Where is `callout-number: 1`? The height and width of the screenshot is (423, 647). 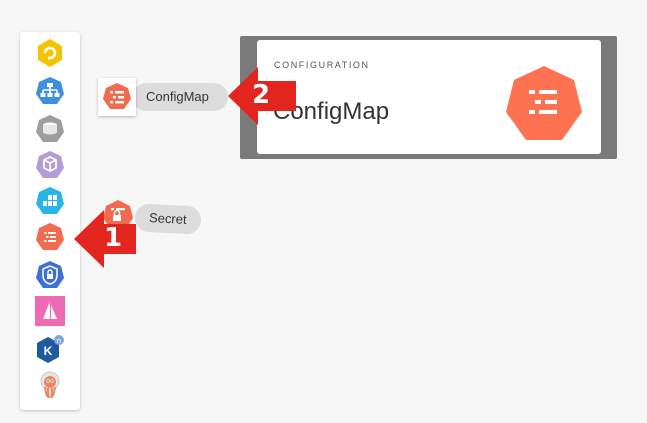 callout-number: 1 is located at coordinates (113, 238).